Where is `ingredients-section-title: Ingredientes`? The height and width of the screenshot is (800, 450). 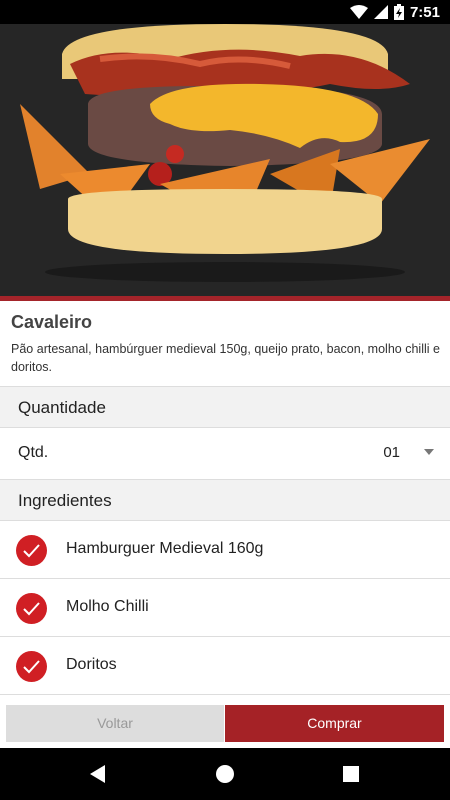
ingredients-section-title: Ingredientes is located at coordinates (65, 500).